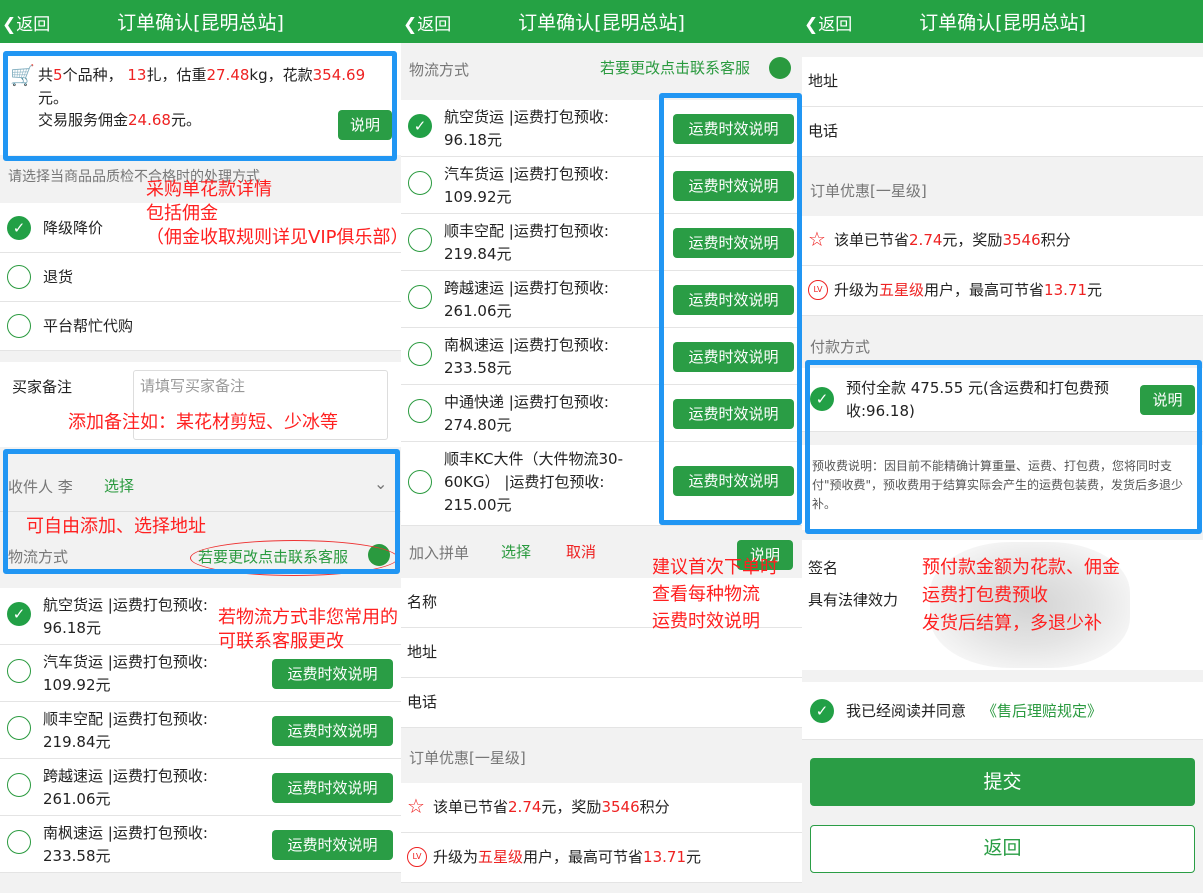 Image resolution: width=1203 pixels, height=893 pixels. What do you see at coordinates (200, 326) in the screenshot?
I see `quality-option: 平台帮忙代购` at bounding box center [200, 326].